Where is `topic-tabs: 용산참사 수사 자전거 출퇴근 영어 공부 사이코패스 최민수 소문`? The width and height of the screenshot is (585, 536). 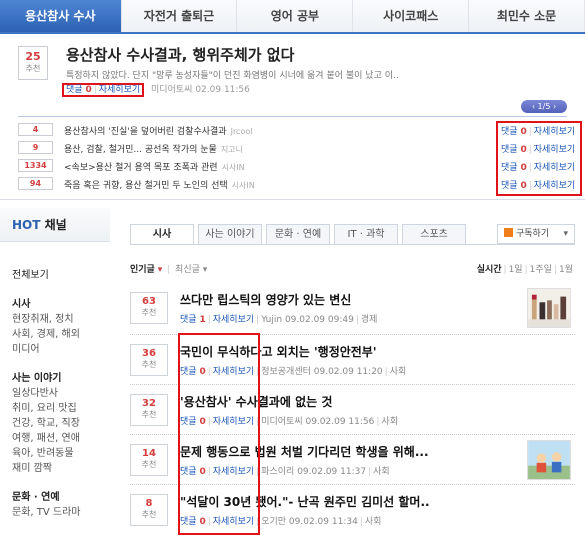 topic-tabs: 용산참사 수사 자전거 출퇴근 영어 공부 사이코패스 최민수 소문 is located at coordinates (292, 17).